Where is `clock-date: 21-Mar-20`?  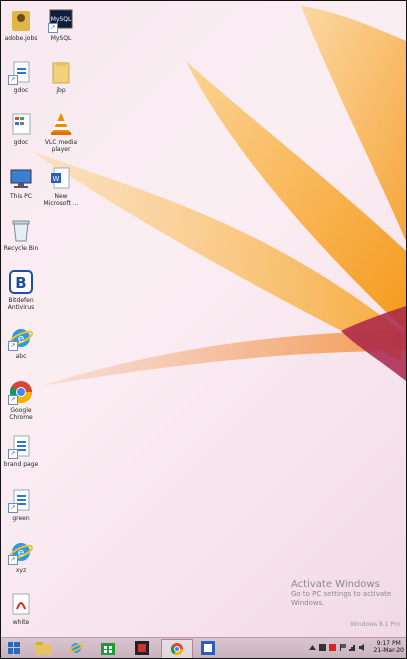
clock-date: 21-Mar-20 is located at coordinates (388, 650).